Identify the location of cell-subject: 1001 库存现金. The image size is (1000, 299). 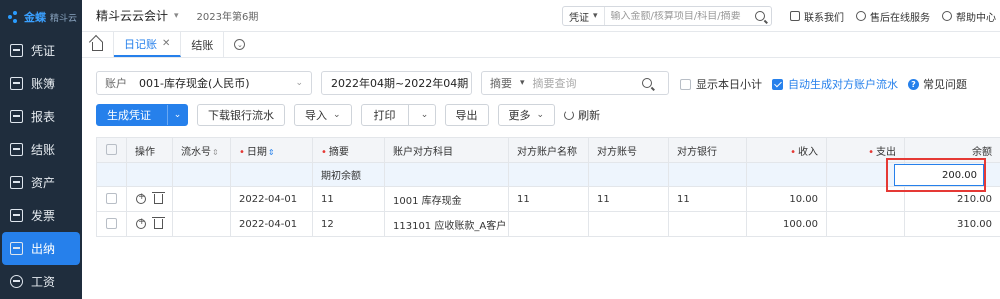
(446, 199).